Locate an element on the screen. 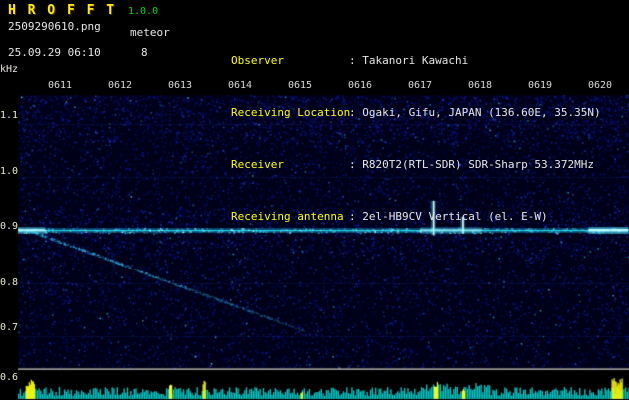 The image size is (629, 400). x-tick-0617: 0617 is located at coordinates (420, 85).